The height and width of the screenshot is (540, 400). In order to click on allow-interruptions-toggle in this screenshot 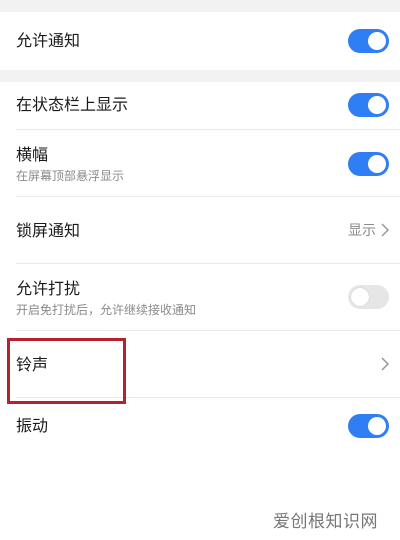, I will do `click(368, 297)`.